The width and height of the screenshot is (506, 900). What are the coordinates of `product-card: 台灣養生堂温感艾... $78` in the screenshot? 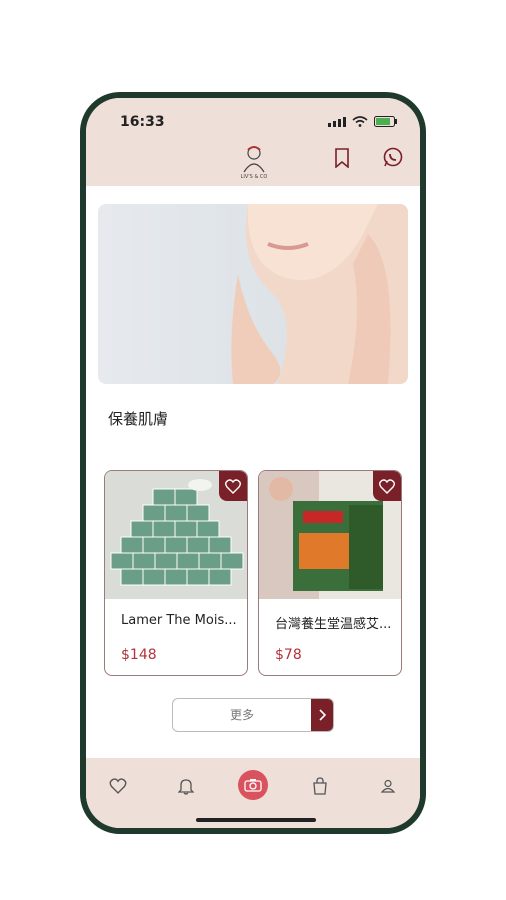 It's located at (330, 573).